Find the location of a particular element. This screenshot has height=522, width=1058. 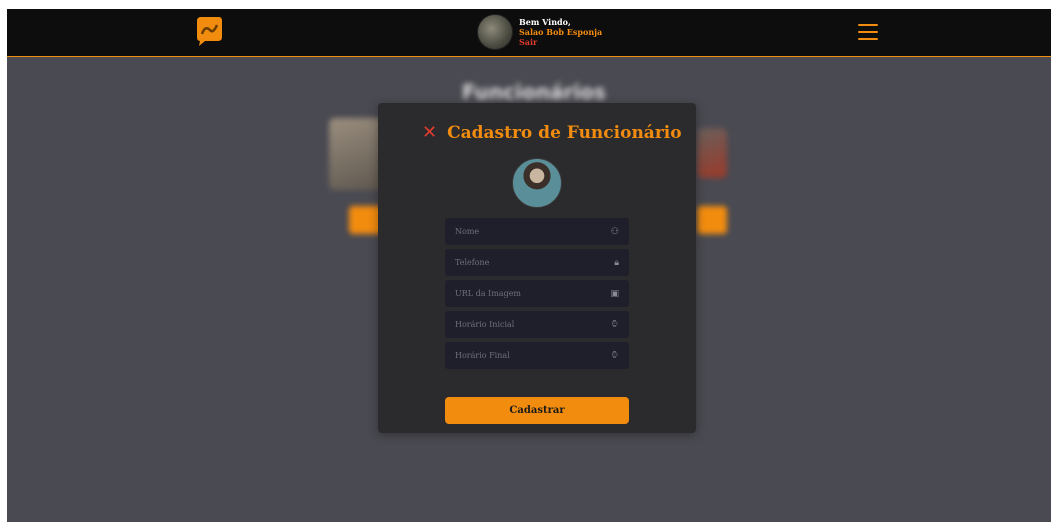

greeting-text: Bem Vindo, is located at coordinates (545, 22).